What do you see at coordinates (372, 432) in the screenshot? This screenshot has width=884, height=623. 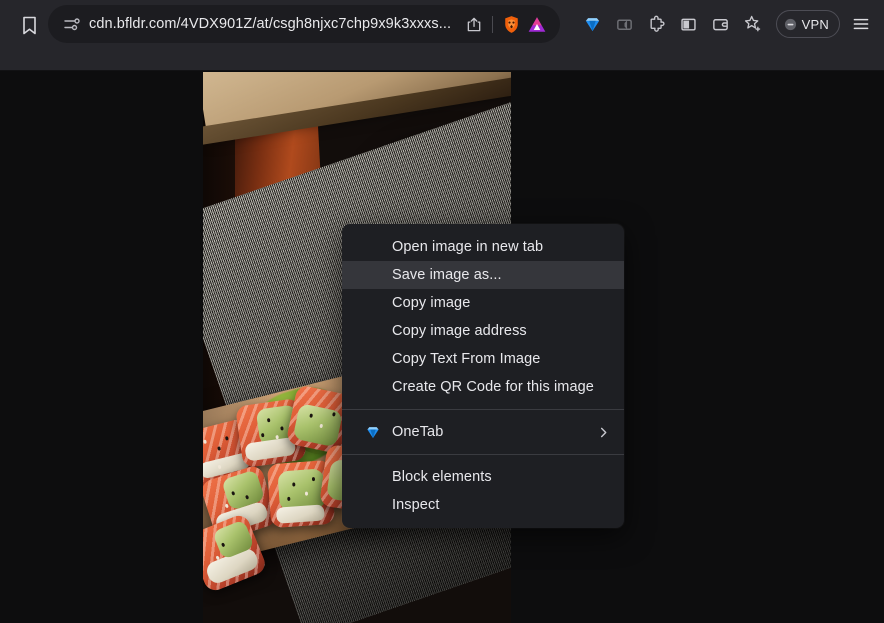 I see `onetab-diamond-icon` at bounding box center [372, 432].